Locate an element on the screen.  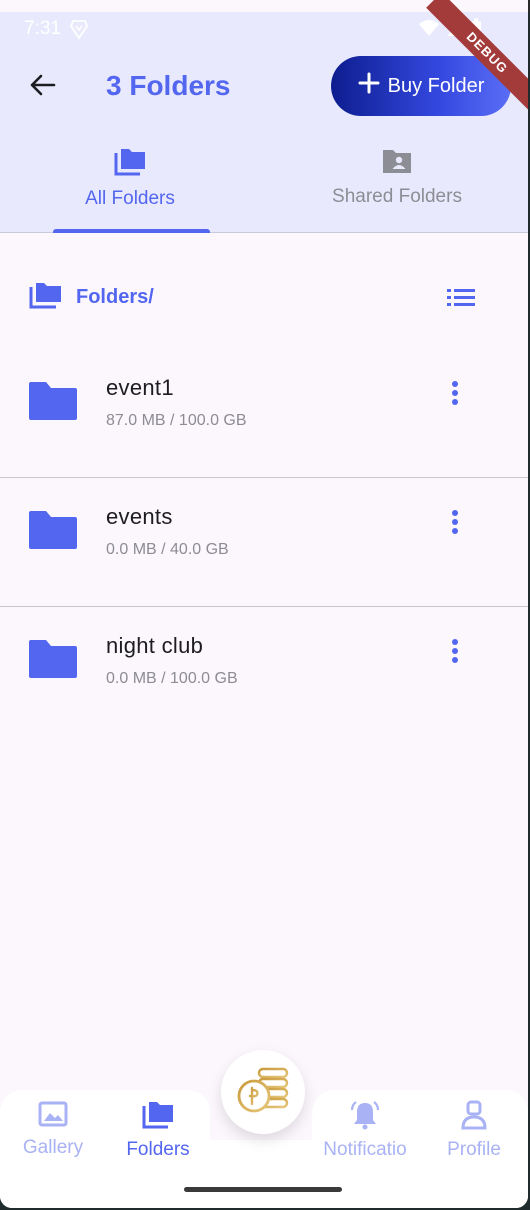
profile-icon is located at coordinates (474, 1117).